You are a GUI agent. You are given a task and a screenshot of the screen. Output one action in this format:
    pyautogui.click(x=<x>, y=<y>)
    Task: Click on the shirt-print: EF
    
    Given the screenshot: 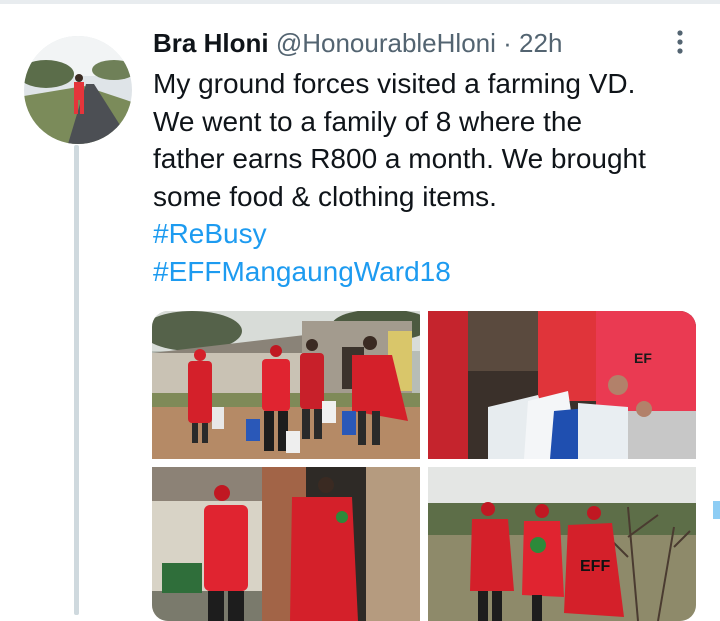 What is the action you would take?
    pyautogui.click(x=643, y=358)
    